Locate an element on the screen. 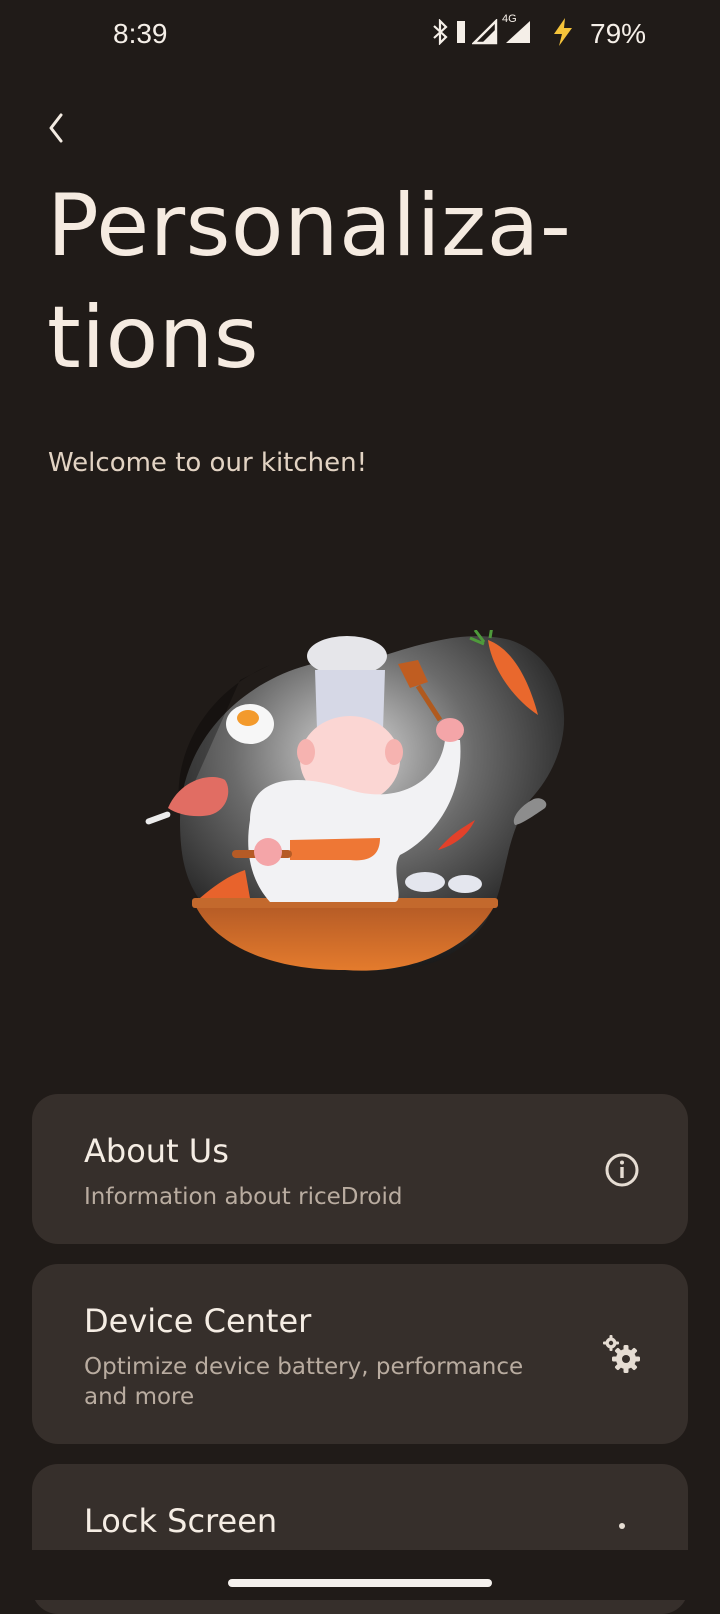 The image size is (720, 1614). bluetooth-icon is located at coordinates (440, 33).